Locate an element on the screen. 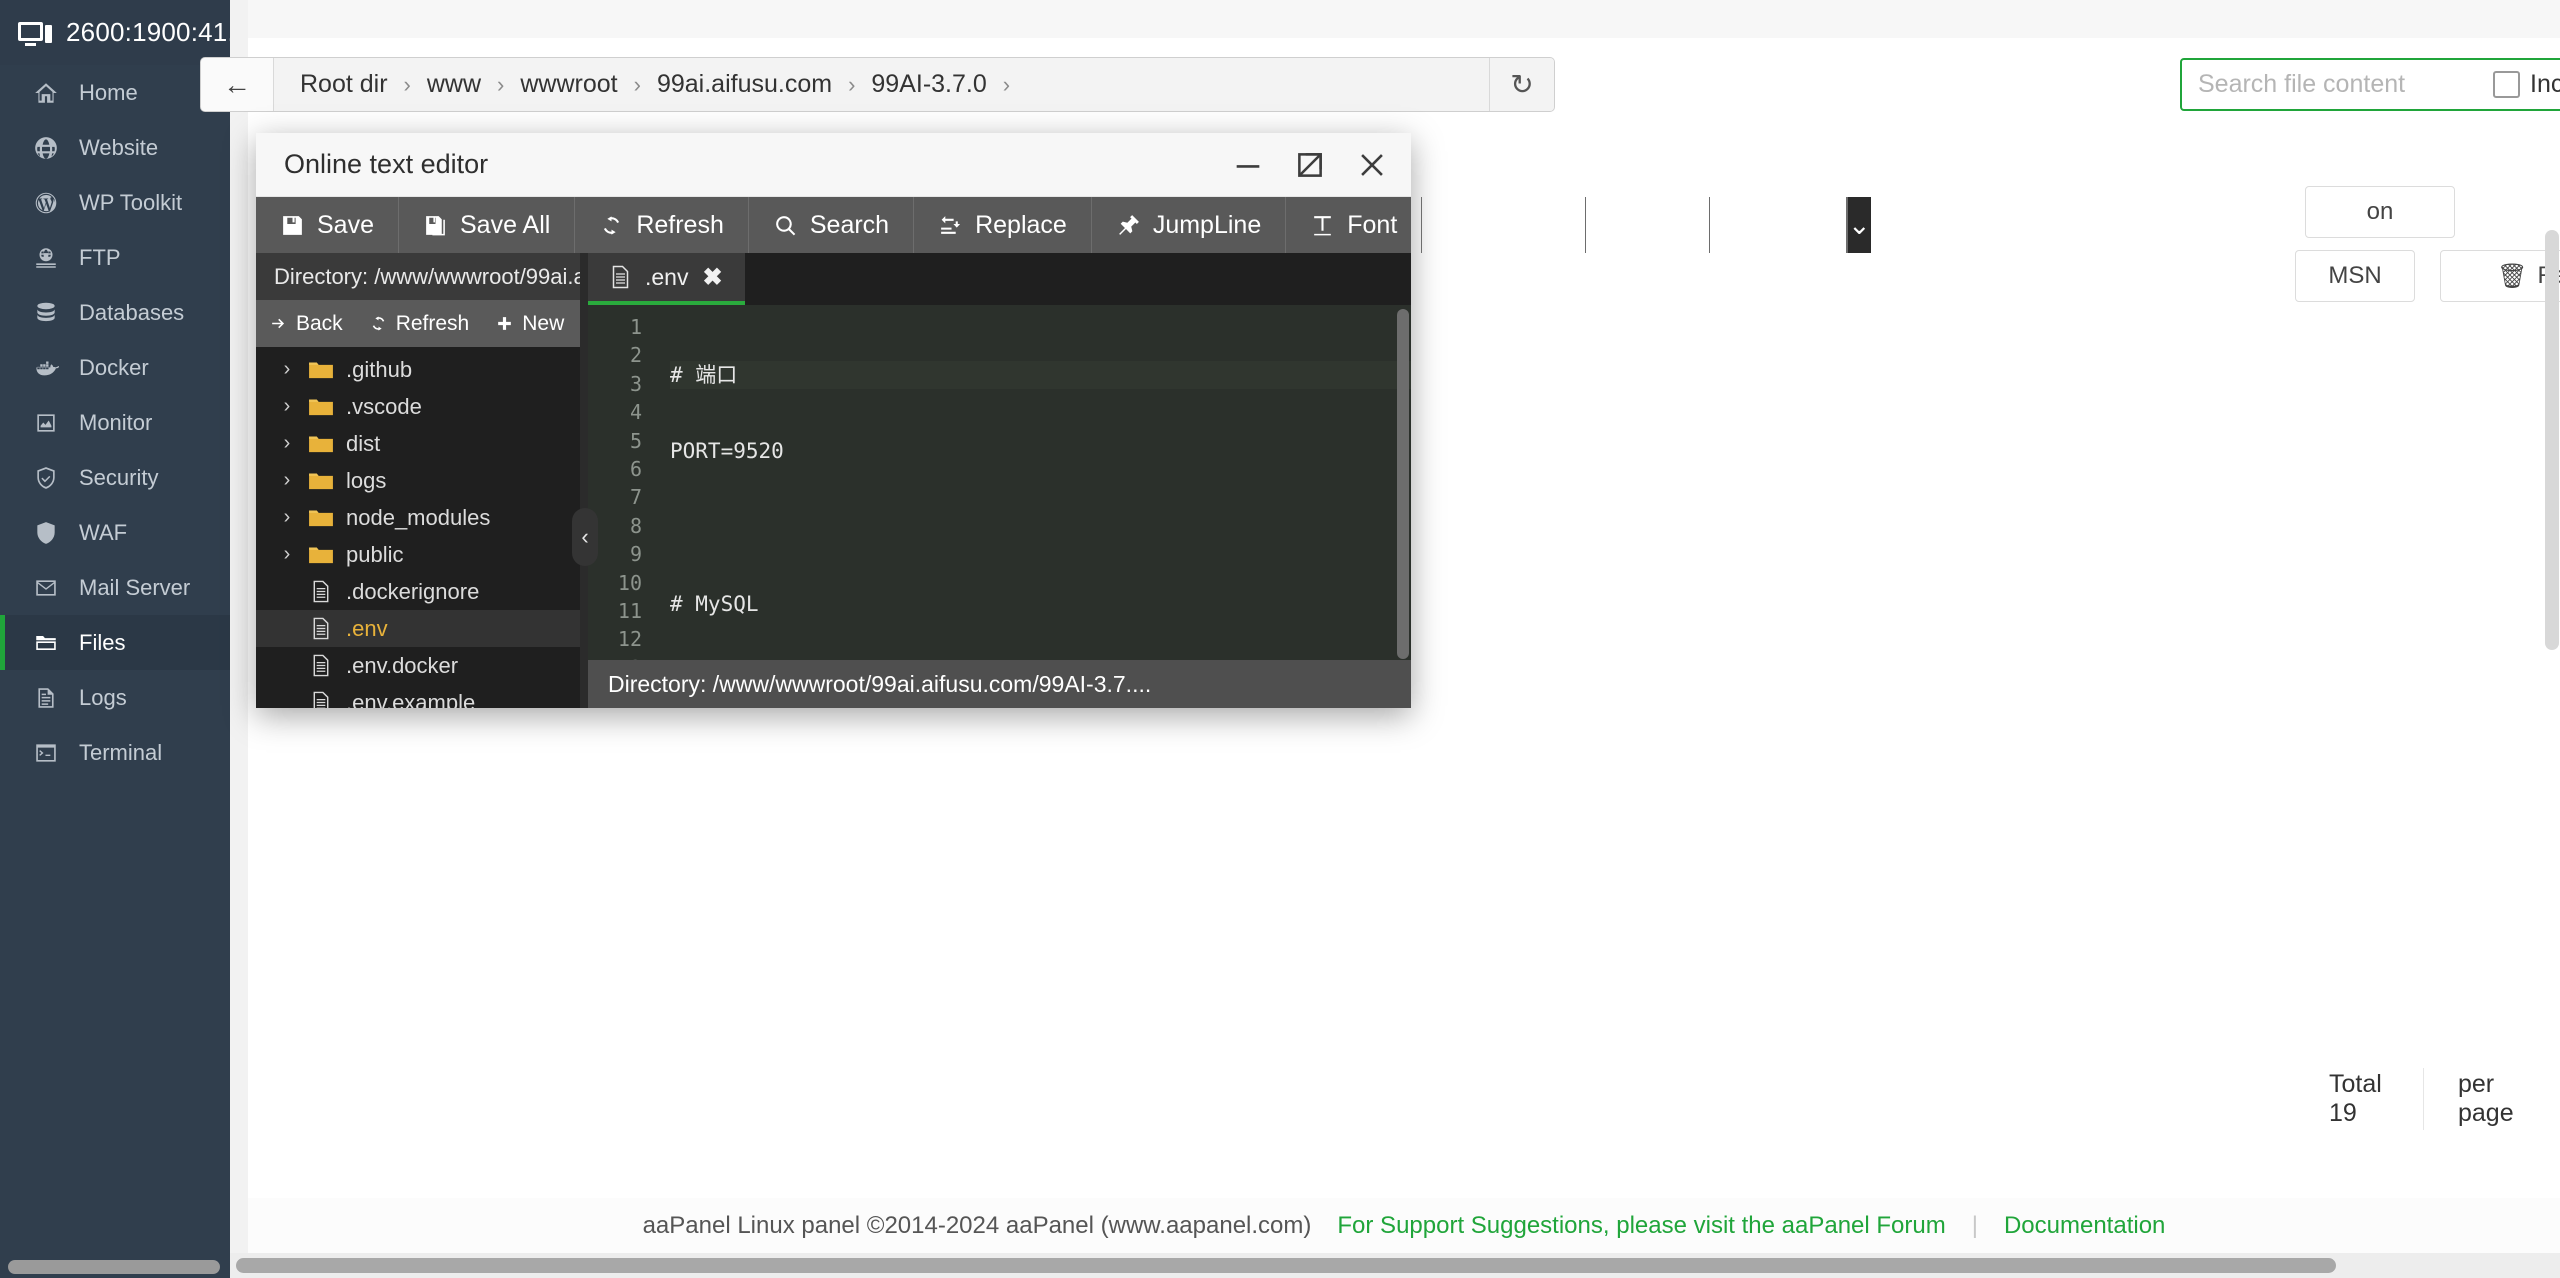 The image size is (2560, 1278). set-button: Set is located at coordinates (1648, 225).